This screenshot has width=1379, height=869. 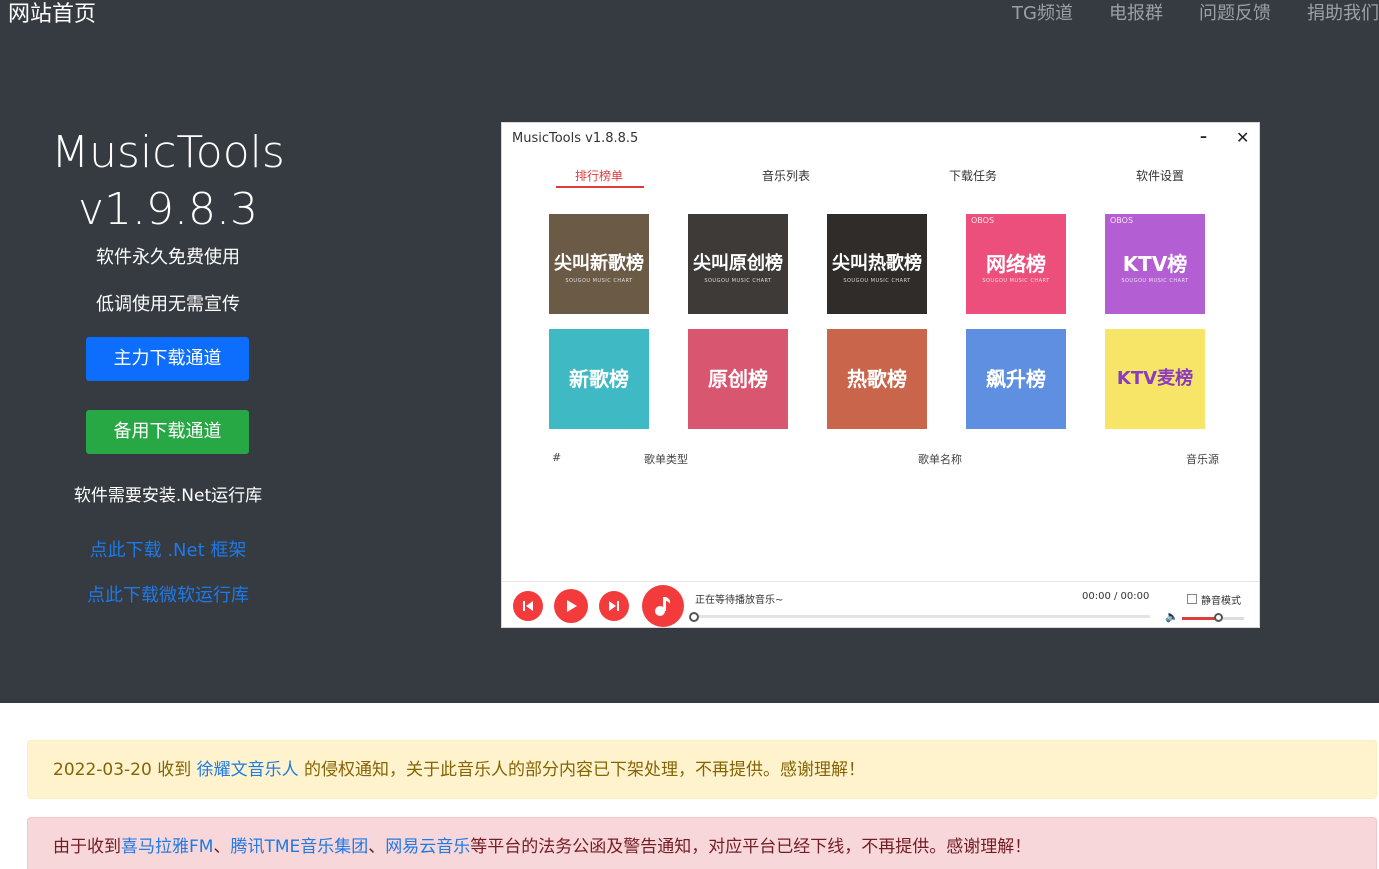 I want to click on column-header-index: #, so click(x=557, y=457).